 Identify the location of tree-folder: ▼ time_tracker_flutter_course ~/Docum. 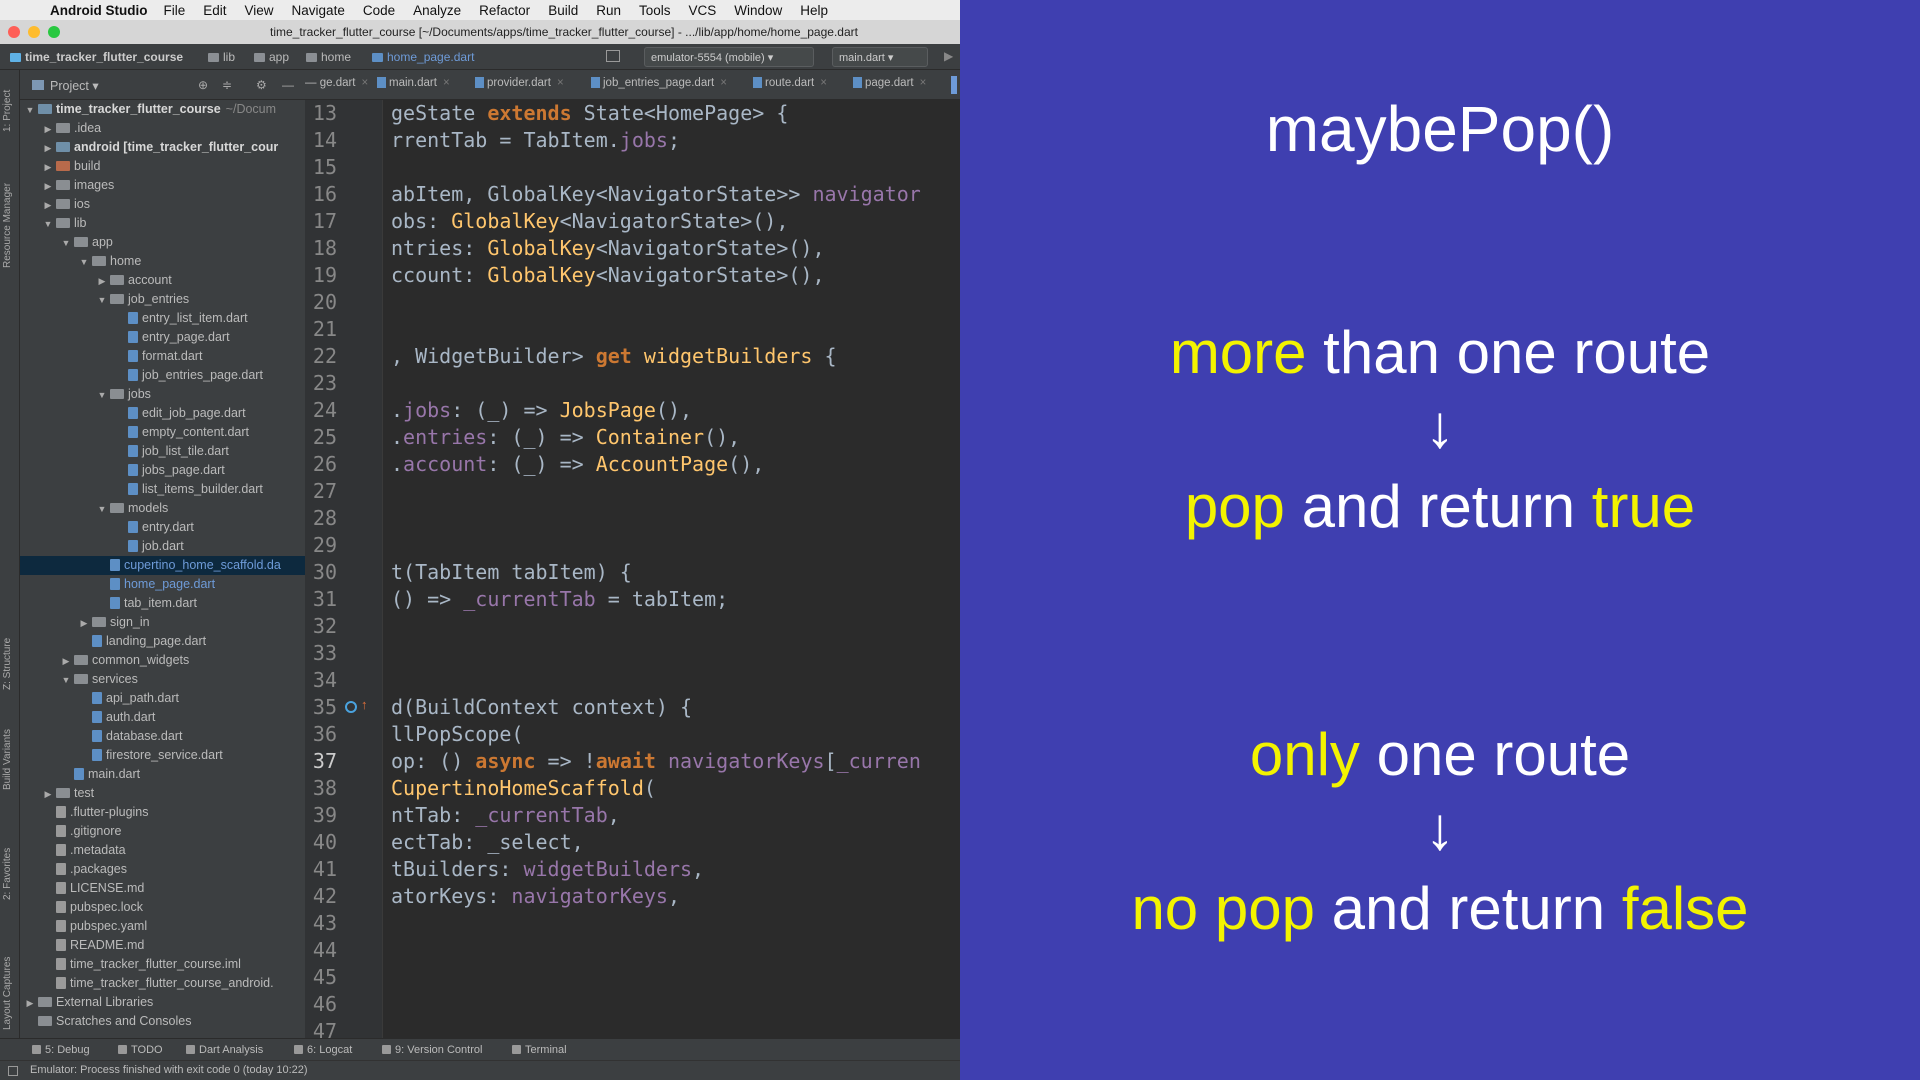
(162, 109).